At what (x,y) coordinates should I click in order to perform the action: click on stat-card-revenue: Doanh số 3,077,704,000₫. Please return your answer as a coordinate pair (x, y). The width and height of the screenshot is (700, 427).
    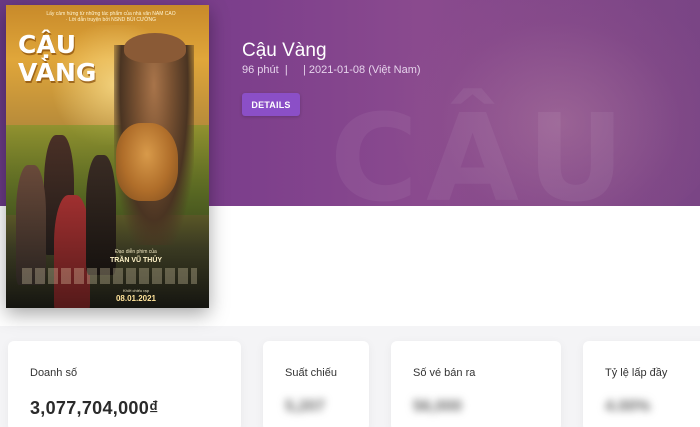
    Looking at the image, I should click on (124, 384).